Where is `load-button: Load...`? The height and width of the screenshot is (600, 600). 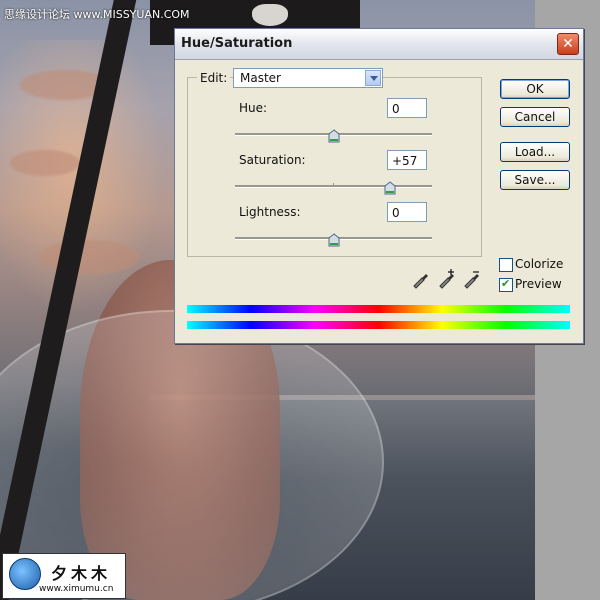
load-button: Load... is located at coordinates (535, 152).